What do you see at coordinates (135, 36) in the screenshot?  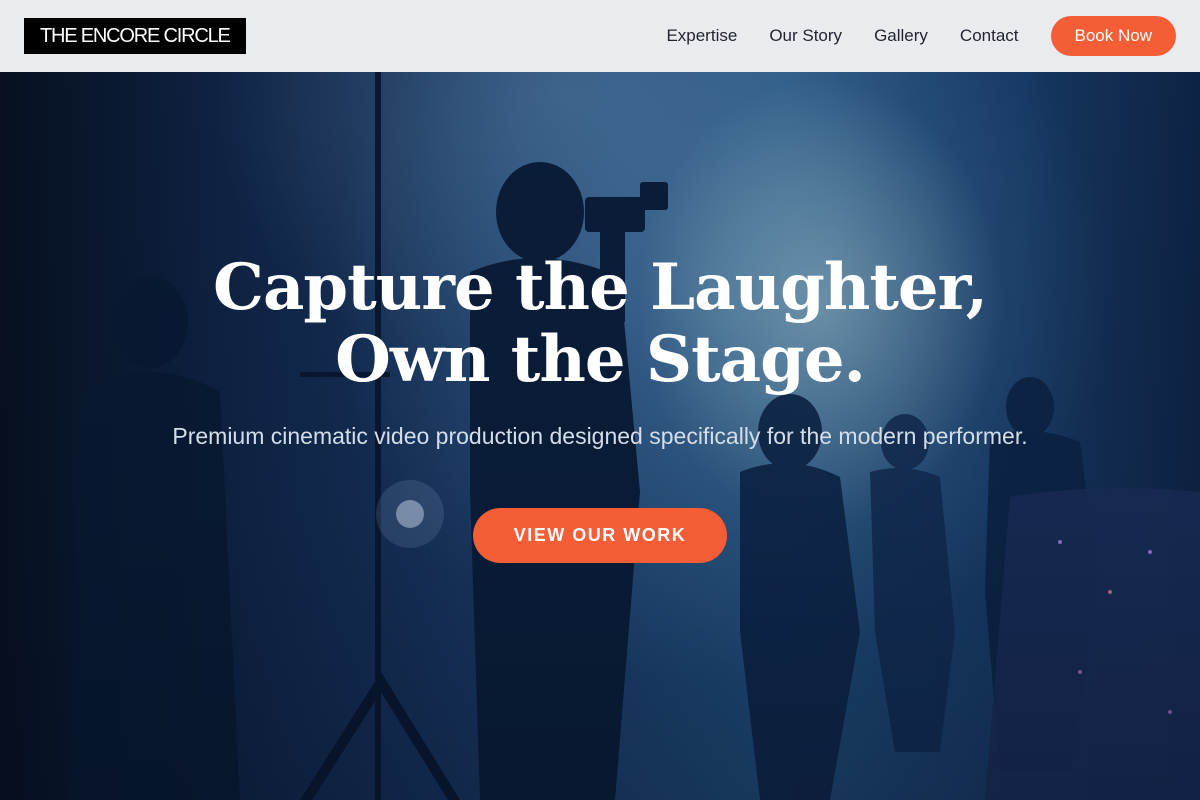 I see `brand-logo: THE ENCORE CIRCLE` at bounding box center [135, 36].